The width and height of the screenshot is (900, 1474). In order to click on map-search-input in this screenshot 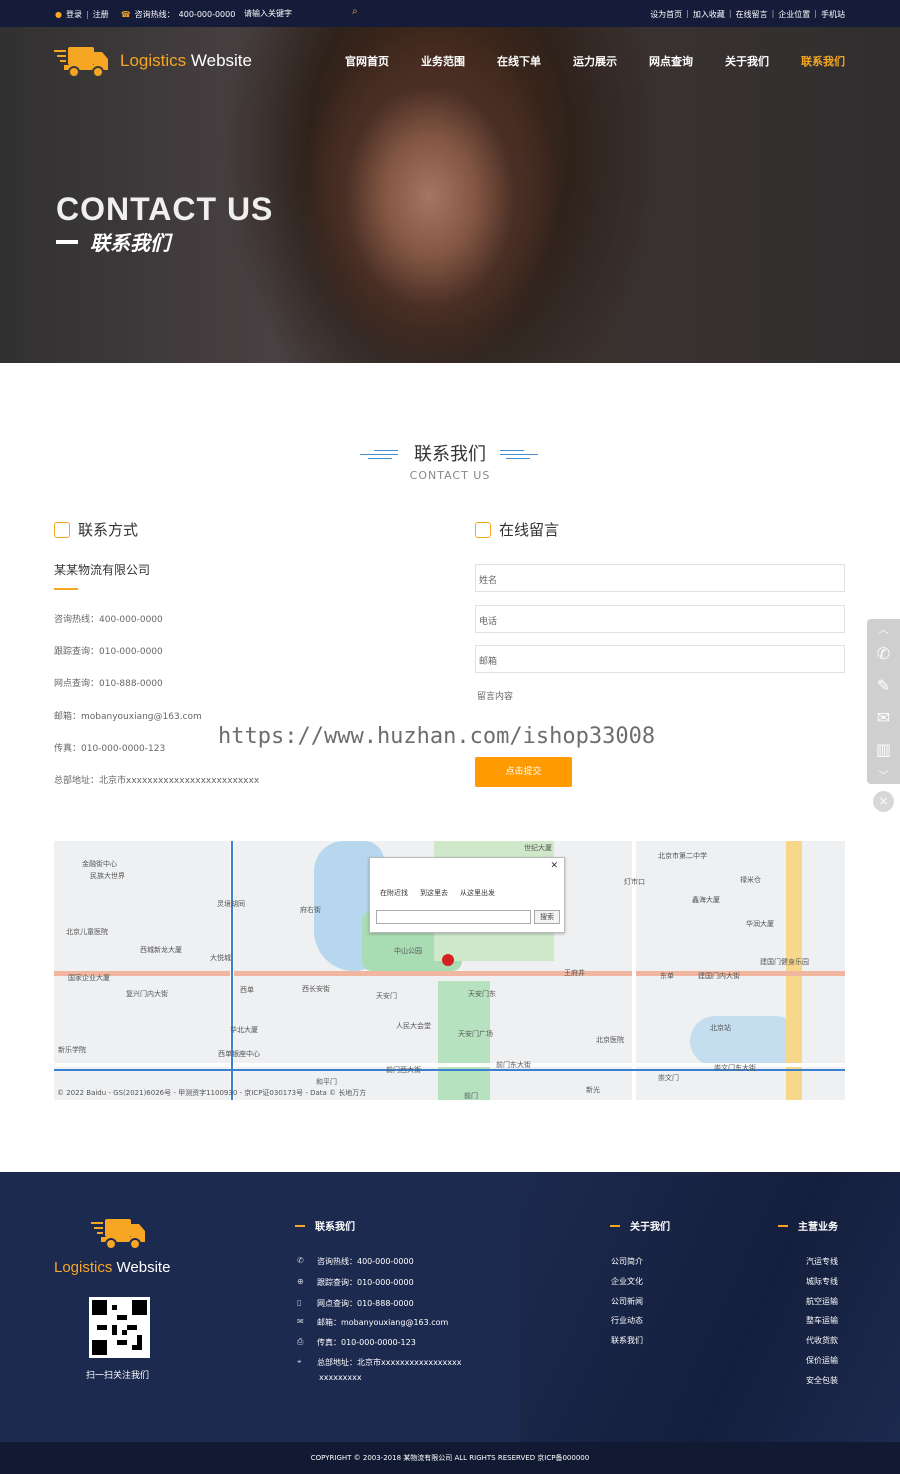, I will do `click(453, 917)`.